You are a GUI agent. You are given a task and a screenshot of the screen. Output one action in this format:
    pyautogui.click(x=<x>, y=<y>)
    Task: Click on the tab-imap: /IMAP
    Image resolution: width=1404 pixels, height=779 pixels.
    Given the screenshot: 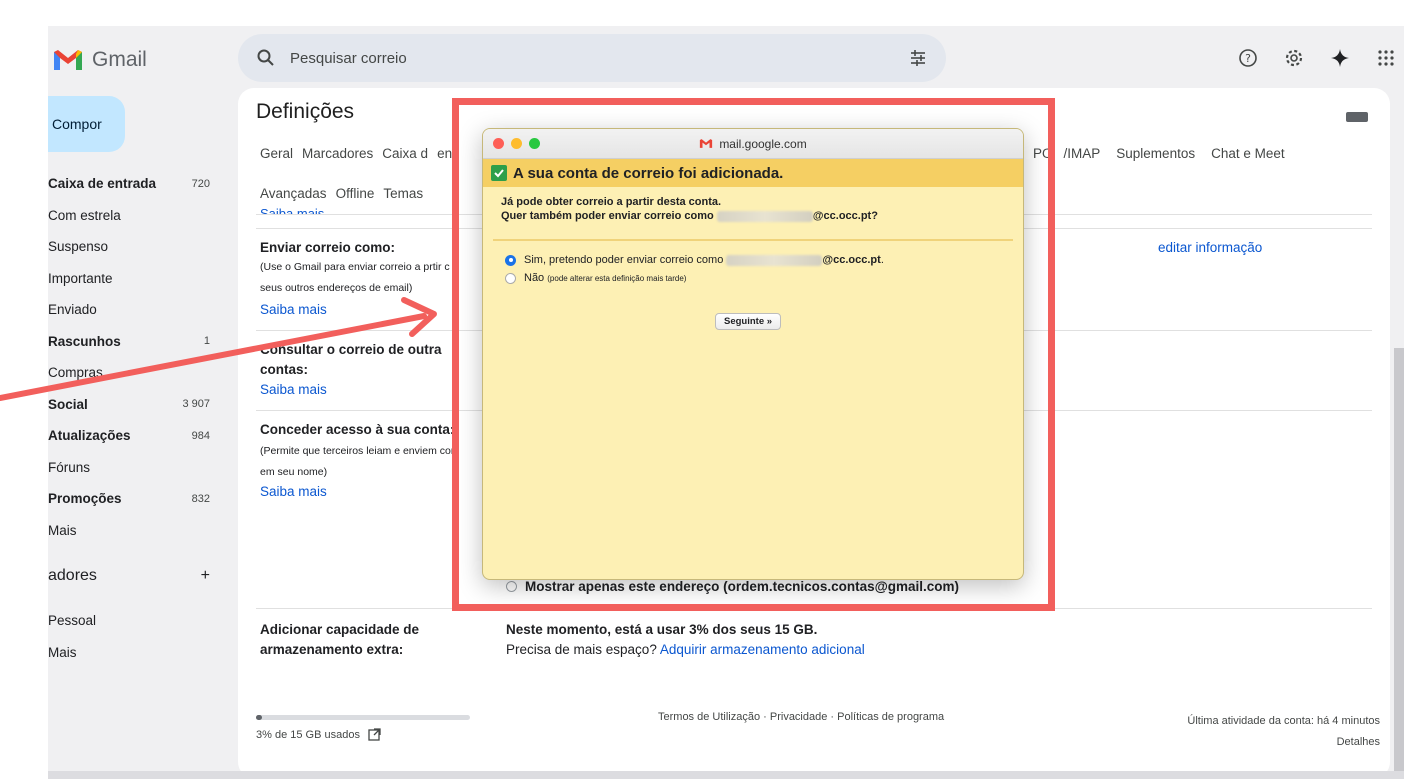 What is the action you would take?
    pyautogui.click(x=1082, y=153)
    